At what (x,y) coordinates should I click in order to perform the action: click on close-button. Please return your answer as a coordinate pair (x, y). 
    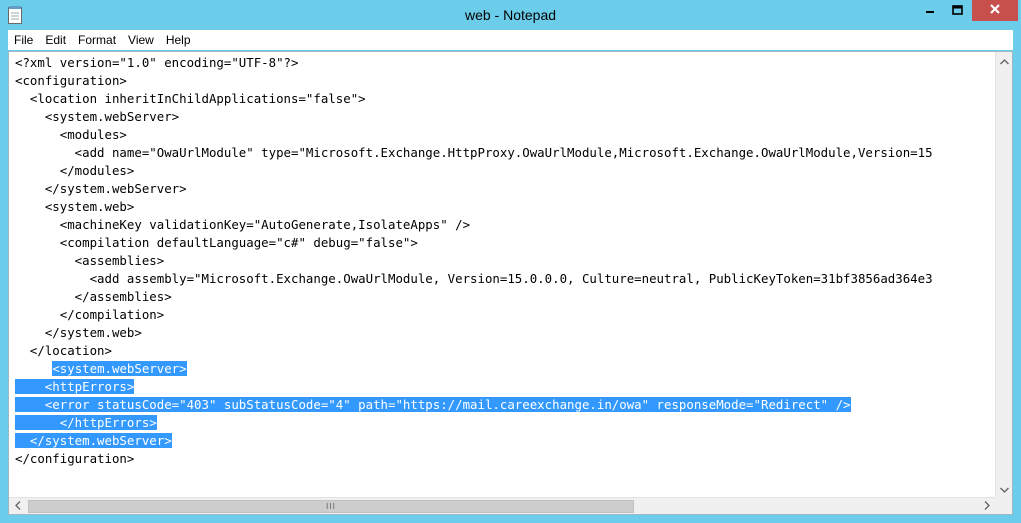
    Looking at the image, I should click on (995, 10).